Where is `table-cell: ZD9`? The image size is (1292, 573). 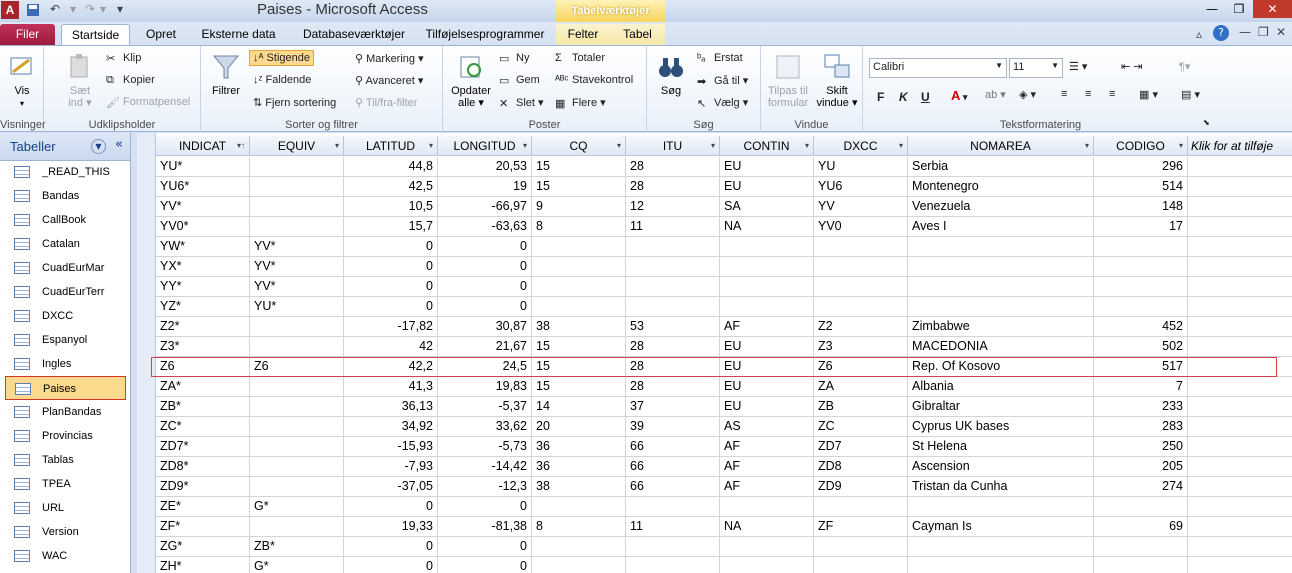
table-cell: ZD9 is located at coordinates (861, 487).